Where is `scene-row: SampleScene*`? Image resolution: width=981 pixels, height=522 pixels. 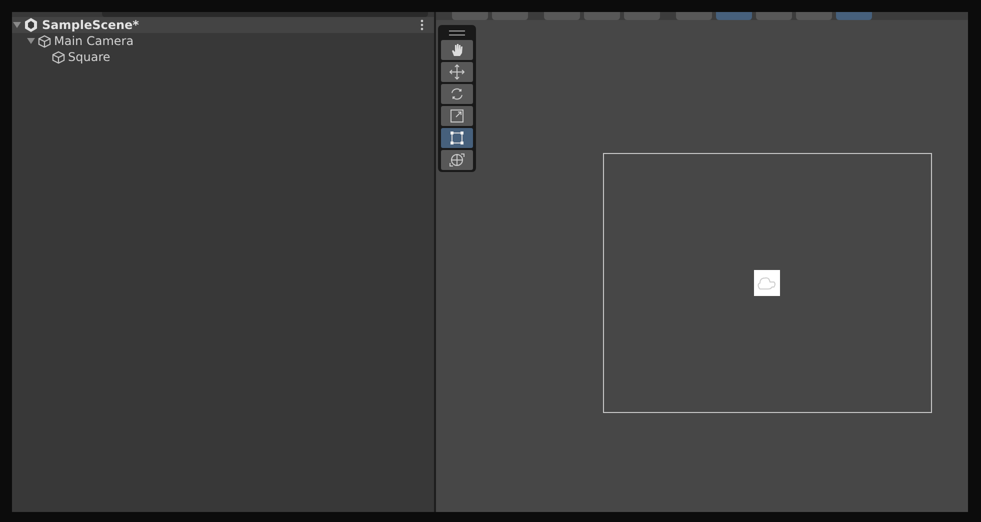 scene-row: SampleScene* is located at coordinates (223, 25).